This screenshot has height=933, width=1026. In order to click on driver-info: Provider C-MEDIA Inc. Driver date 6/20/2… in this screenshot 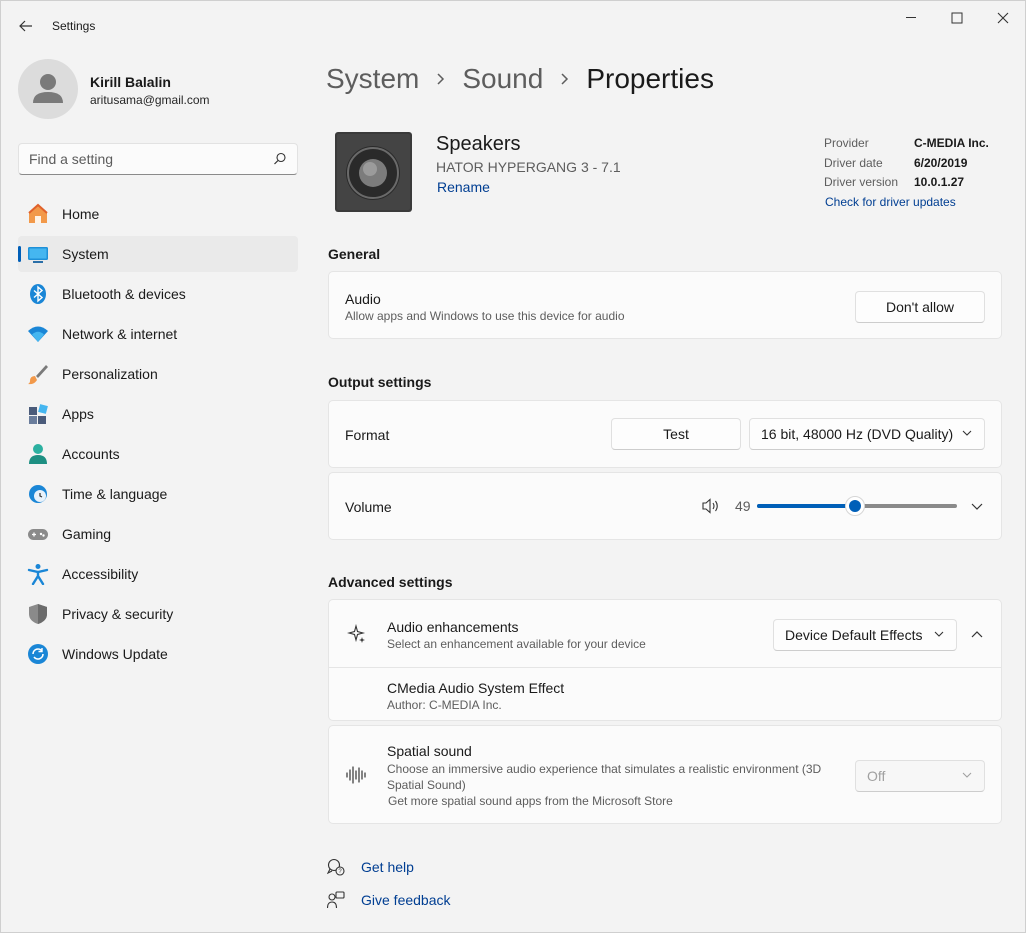, I will do `click(906, 165)`.